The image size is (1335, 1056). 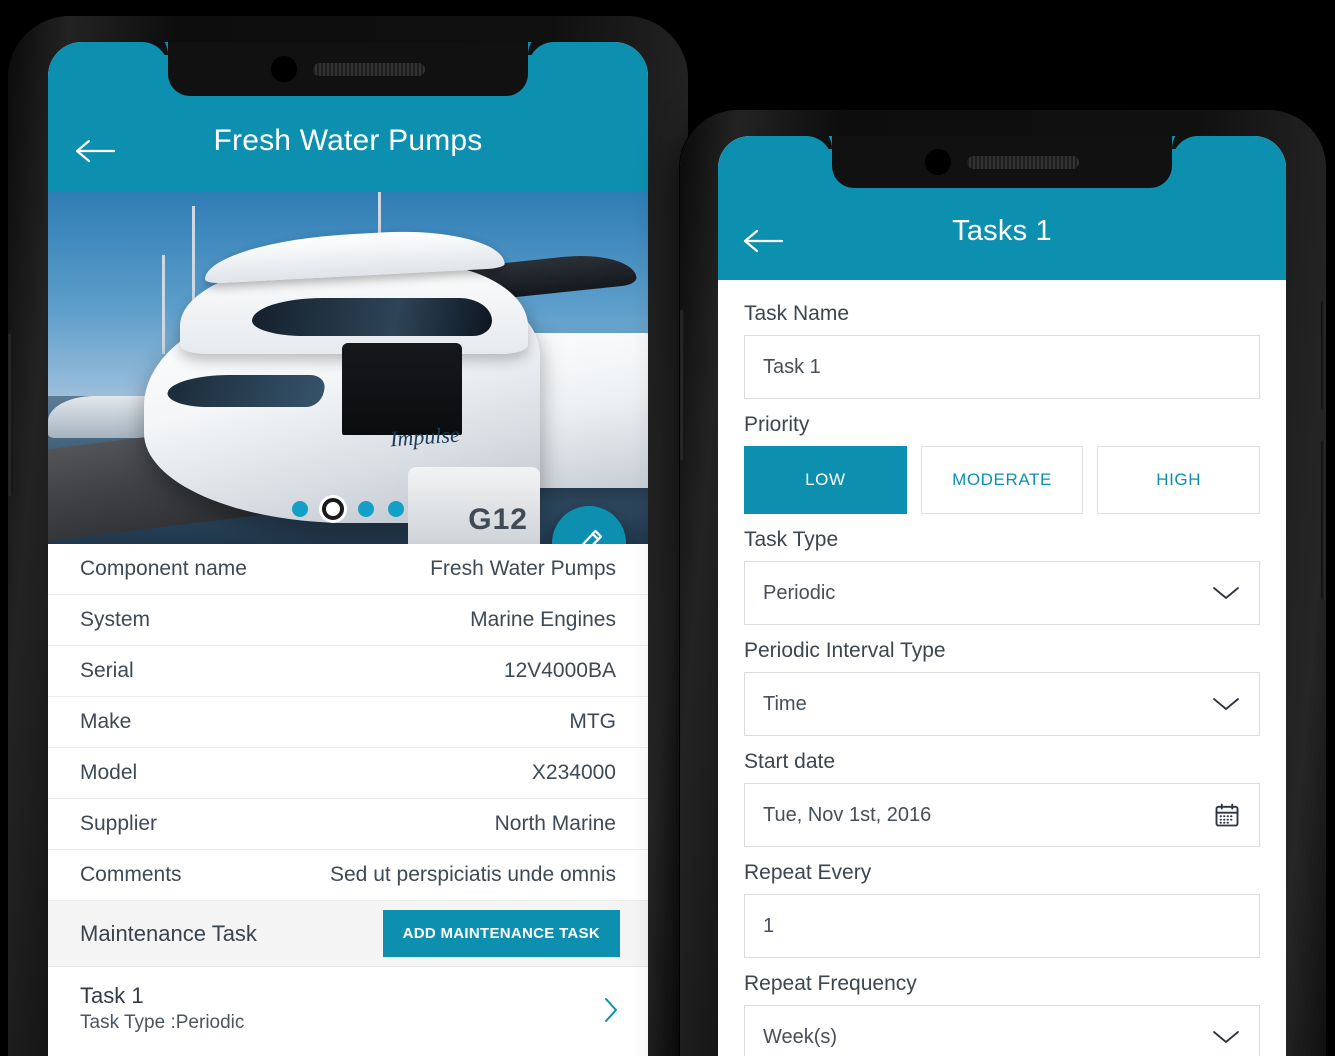 I want to click on detail-key: Model, so click(x=109, y=772).